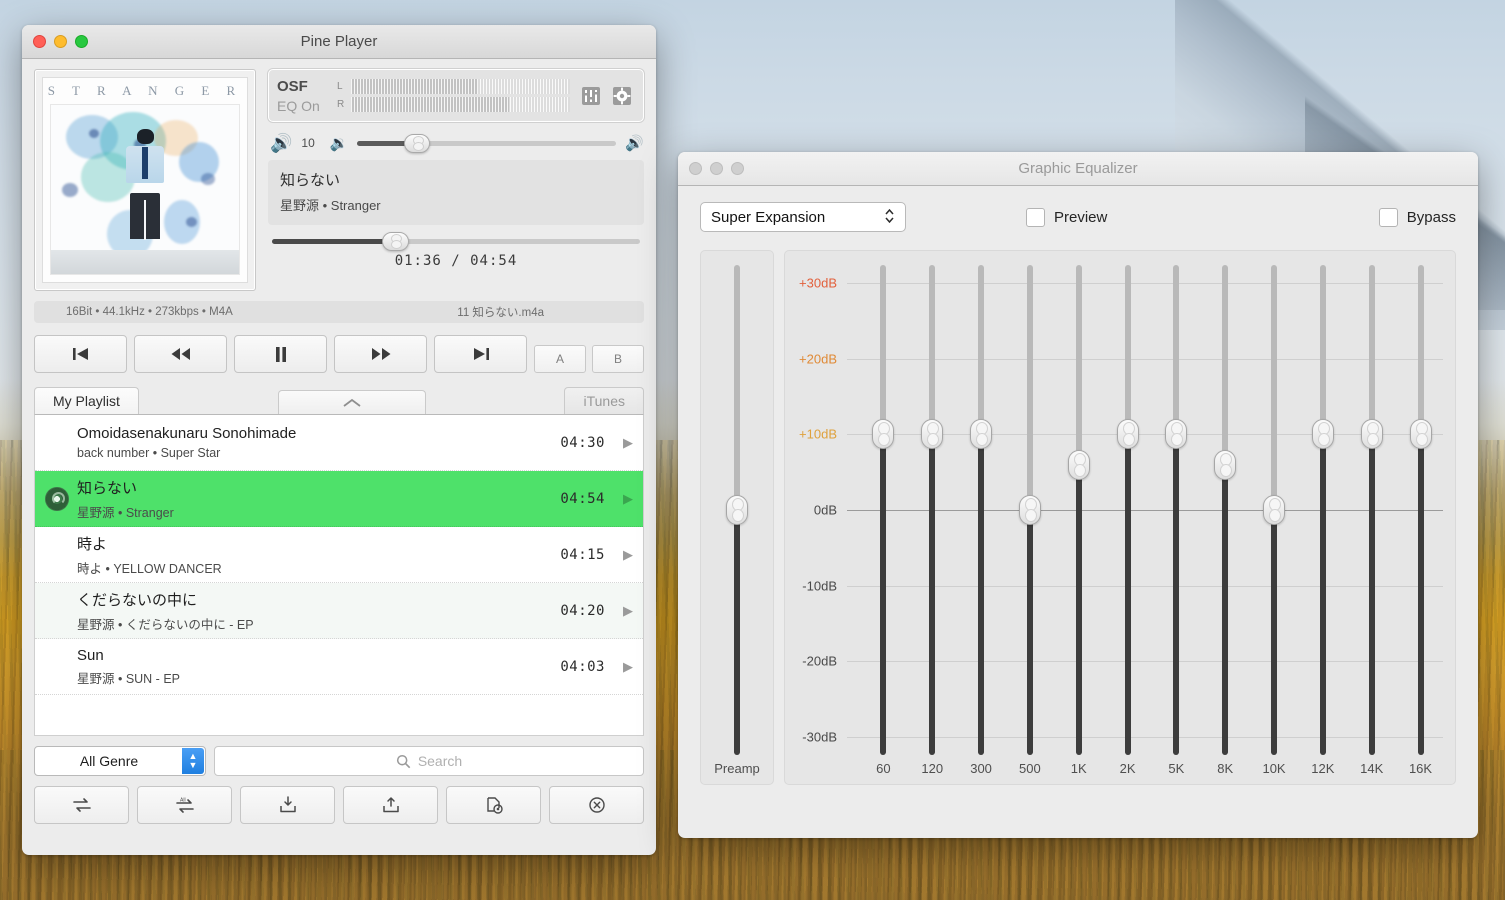 This screenshot has width=1505, height=900. What do you see at coordinates (137, 600) in the screenshot?
I see `playlist-row-title: くだらないの中に` at bounding box center [137, 600].